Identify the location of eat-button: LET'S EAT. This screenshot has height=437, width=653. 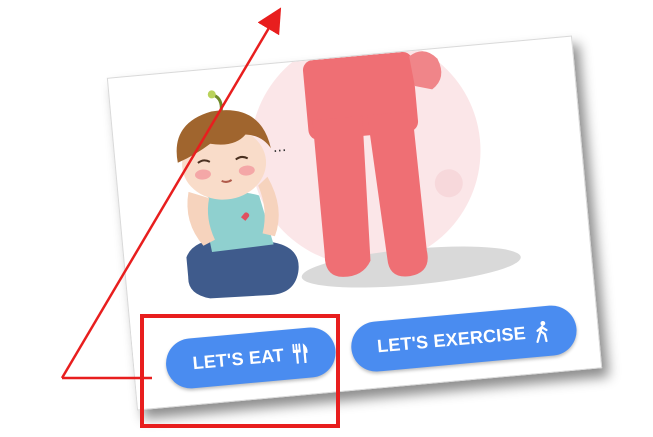
(250, 358).